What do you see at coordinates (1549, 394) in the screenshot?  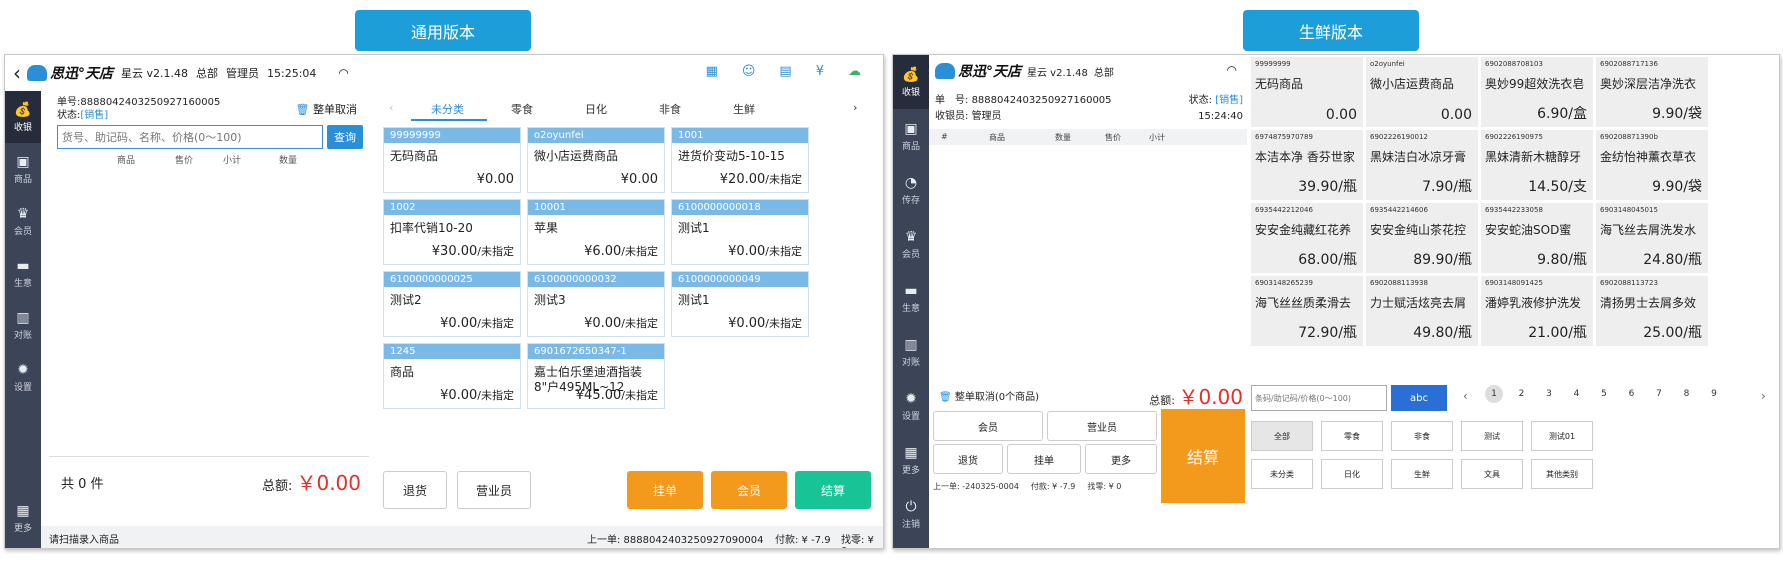 I see `page-button: 3` at bounding box center [1549, 394].